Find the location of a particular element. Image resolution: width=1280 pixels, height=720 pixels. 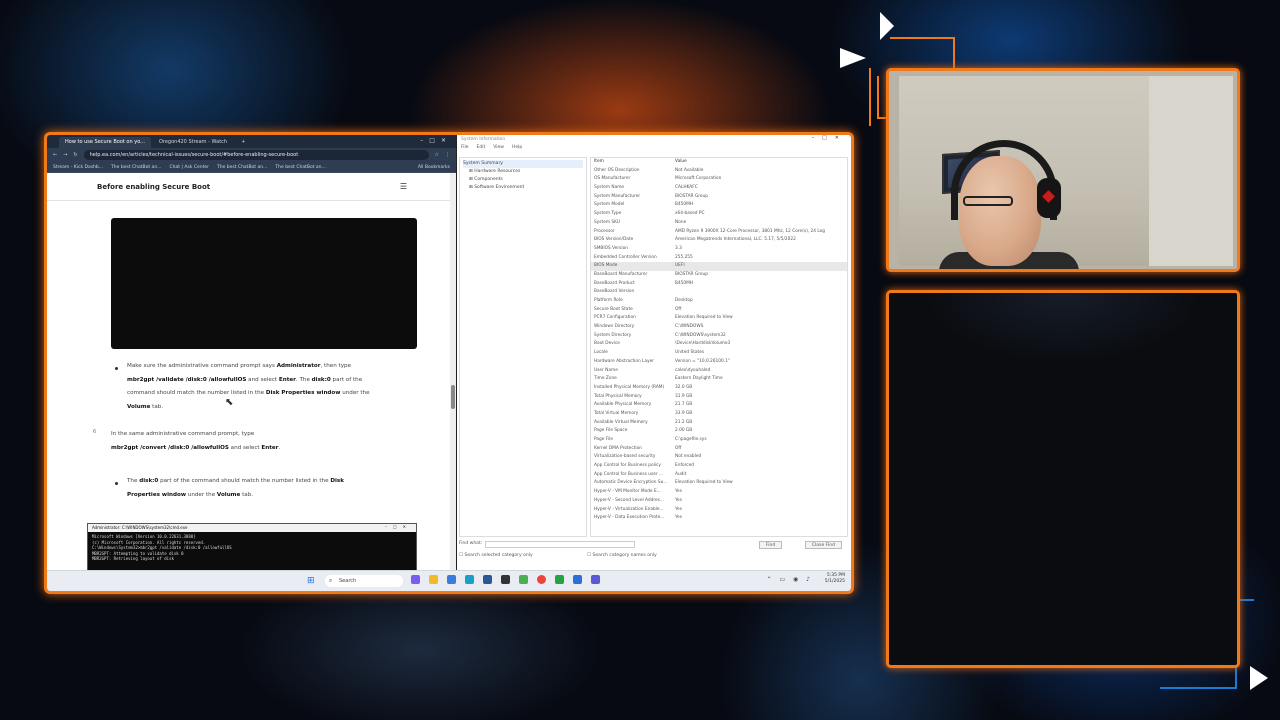

table-row: SMBIOS Version 3.3 is located at coordinates (719, 249).